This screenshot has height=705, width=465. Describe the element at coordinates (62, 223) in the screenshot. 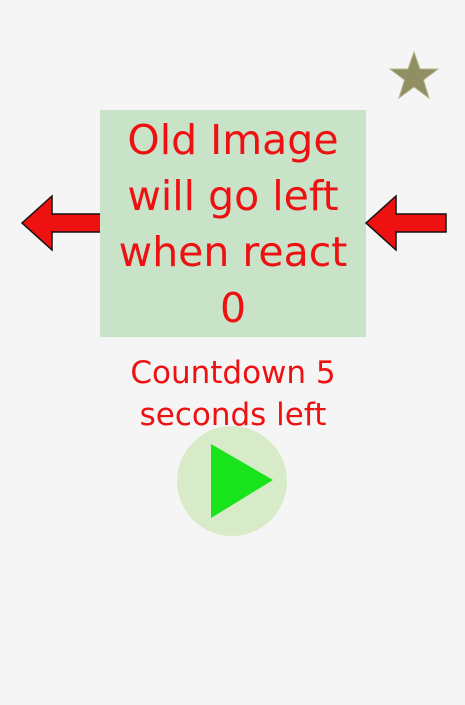

I see `arrow-left-icon` at that location.